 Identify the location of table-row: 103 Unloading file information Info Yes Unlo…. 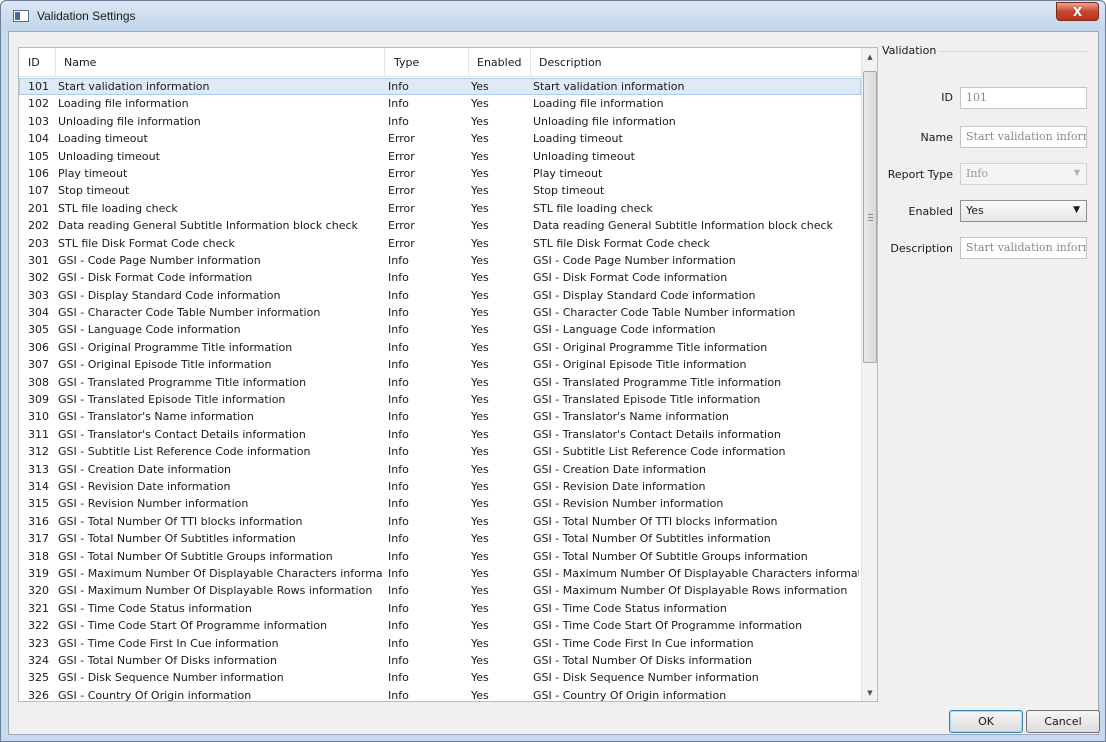
(440, 121).